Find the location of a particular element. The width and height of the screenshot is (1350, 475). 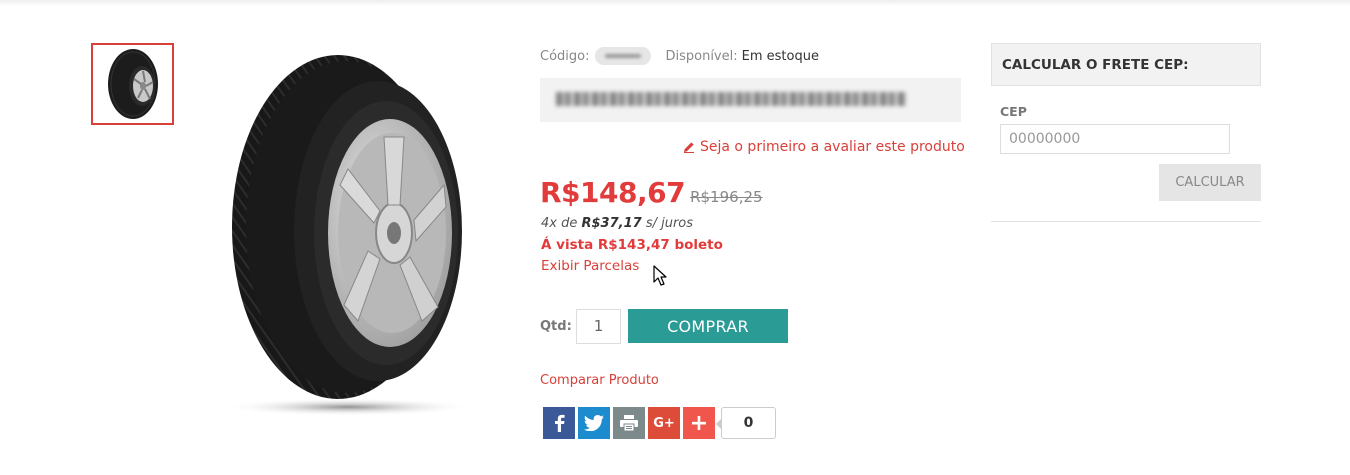

print-button is located at coordinates (629, 423).